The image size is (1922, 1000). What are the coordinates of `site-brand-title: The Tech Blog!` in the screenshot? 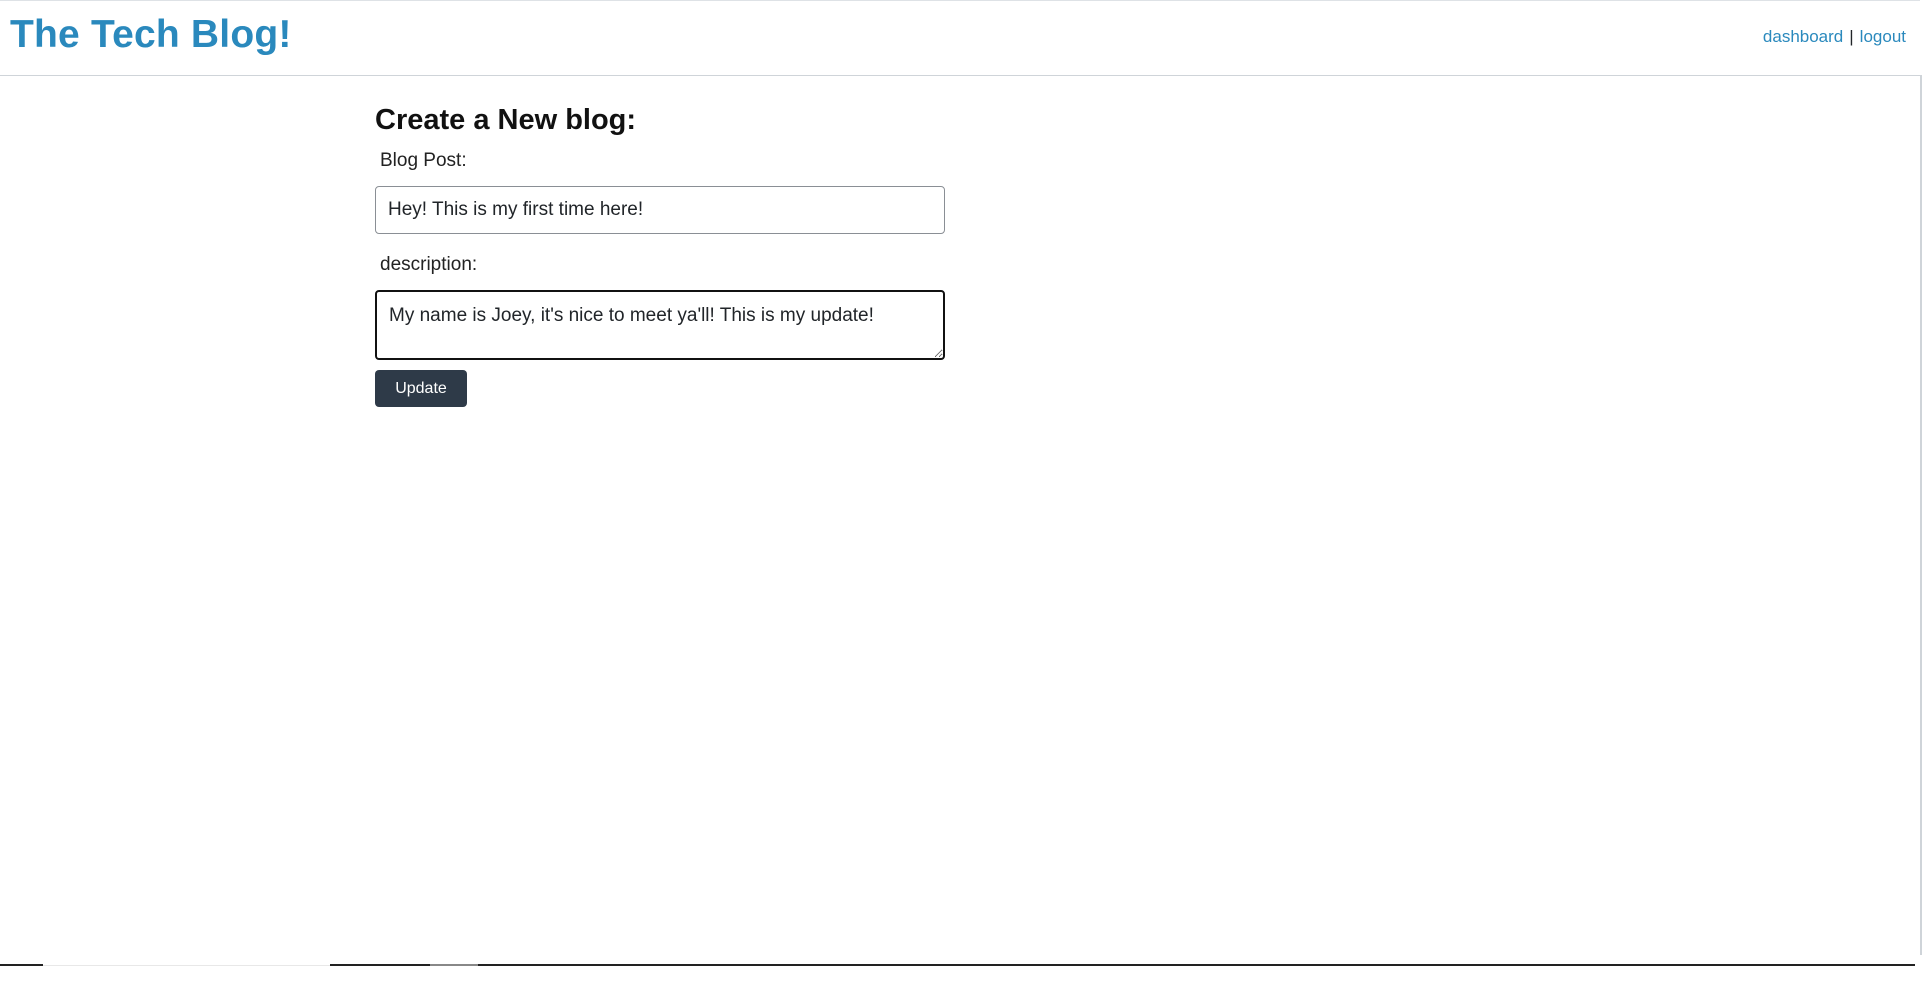 It's located at (151, 35).